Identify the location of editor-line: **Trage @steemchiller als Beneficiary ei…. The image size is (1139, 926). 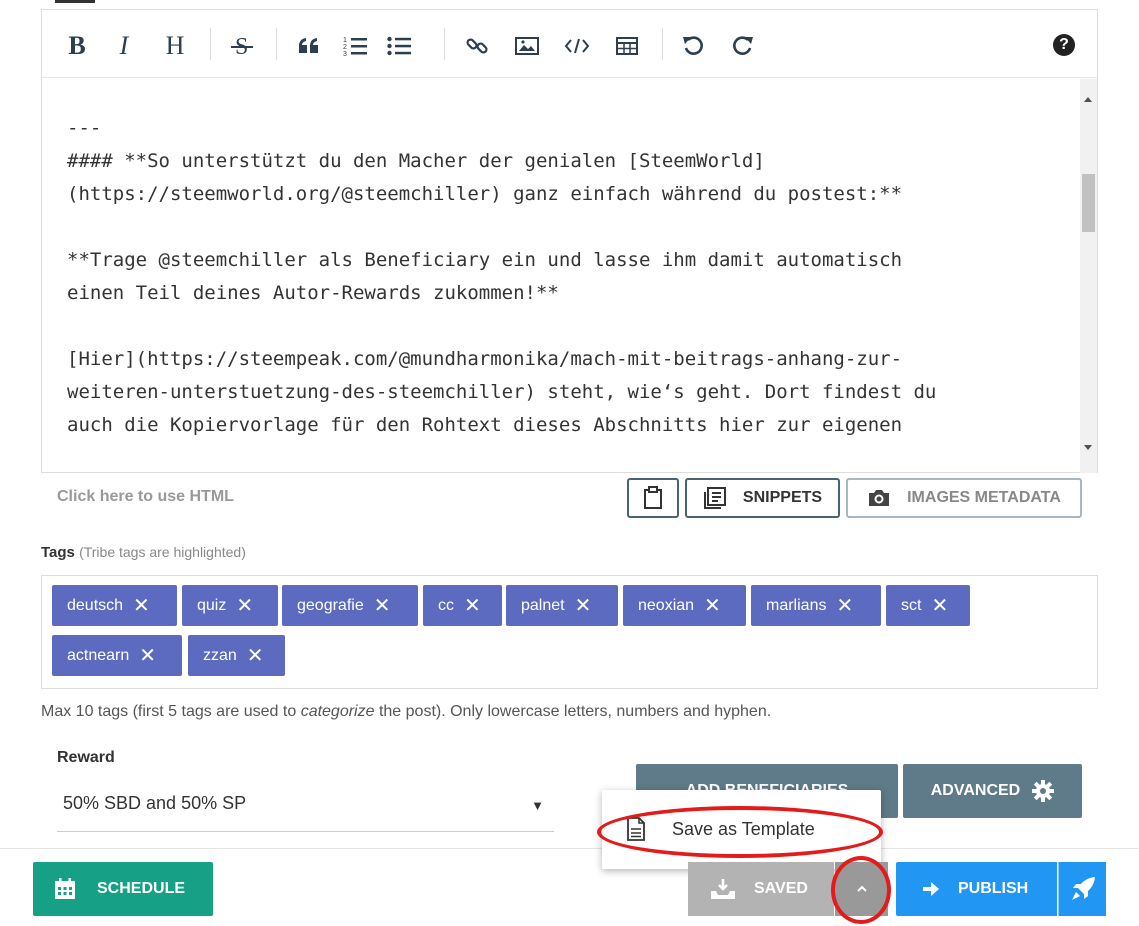
(485, 260).